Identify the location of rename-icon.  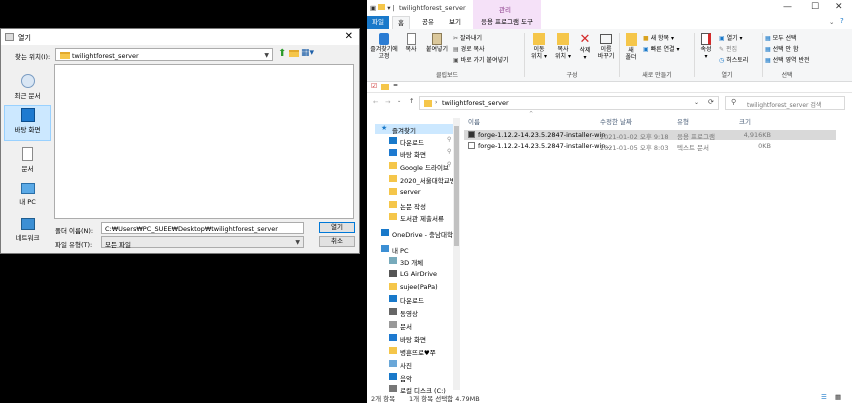
(606, 39).